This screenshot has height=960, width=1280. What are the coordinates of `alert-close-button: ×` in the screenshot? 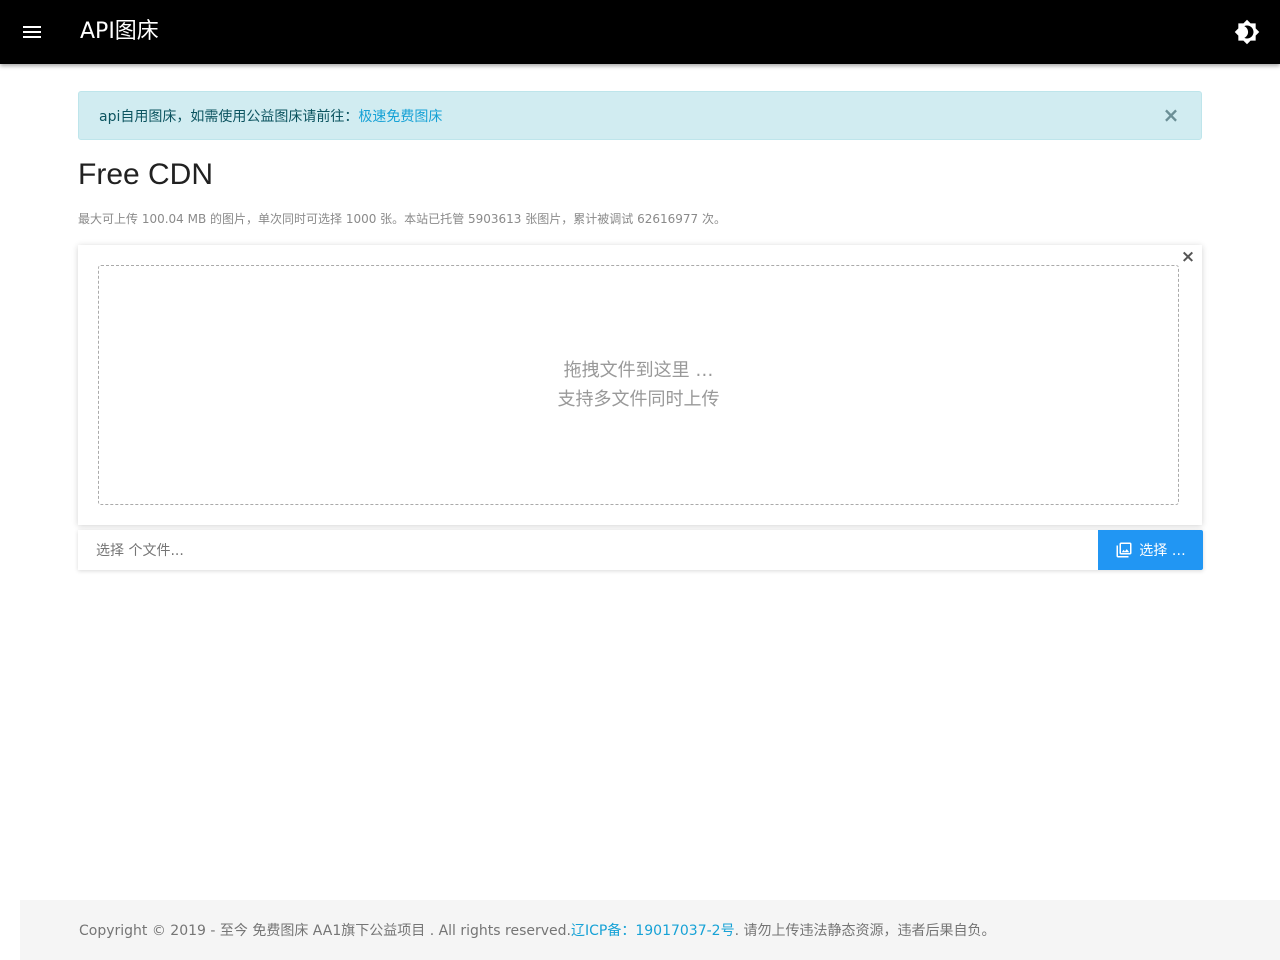 It's located at (1171, 115).